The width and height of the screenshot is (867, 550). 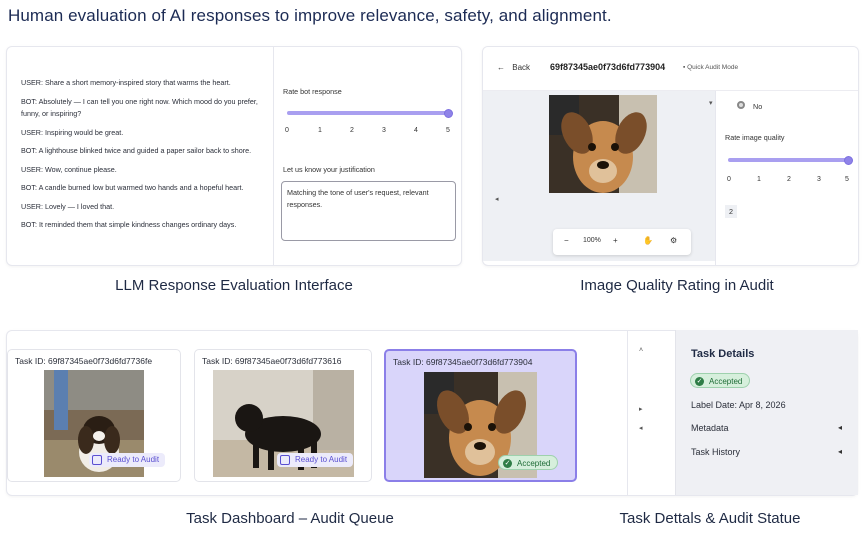 I want to click on collapse-icon: ▾, so click(x=711, y=103).